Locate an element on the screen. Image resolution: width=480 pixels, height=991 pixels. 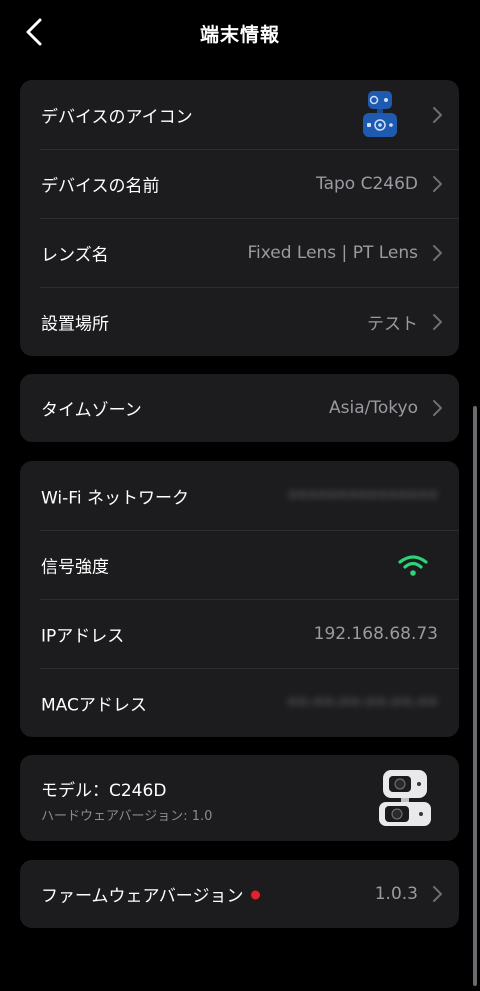
device-icon-row: デバイスのアイコン is located at coordinates (239, 114).